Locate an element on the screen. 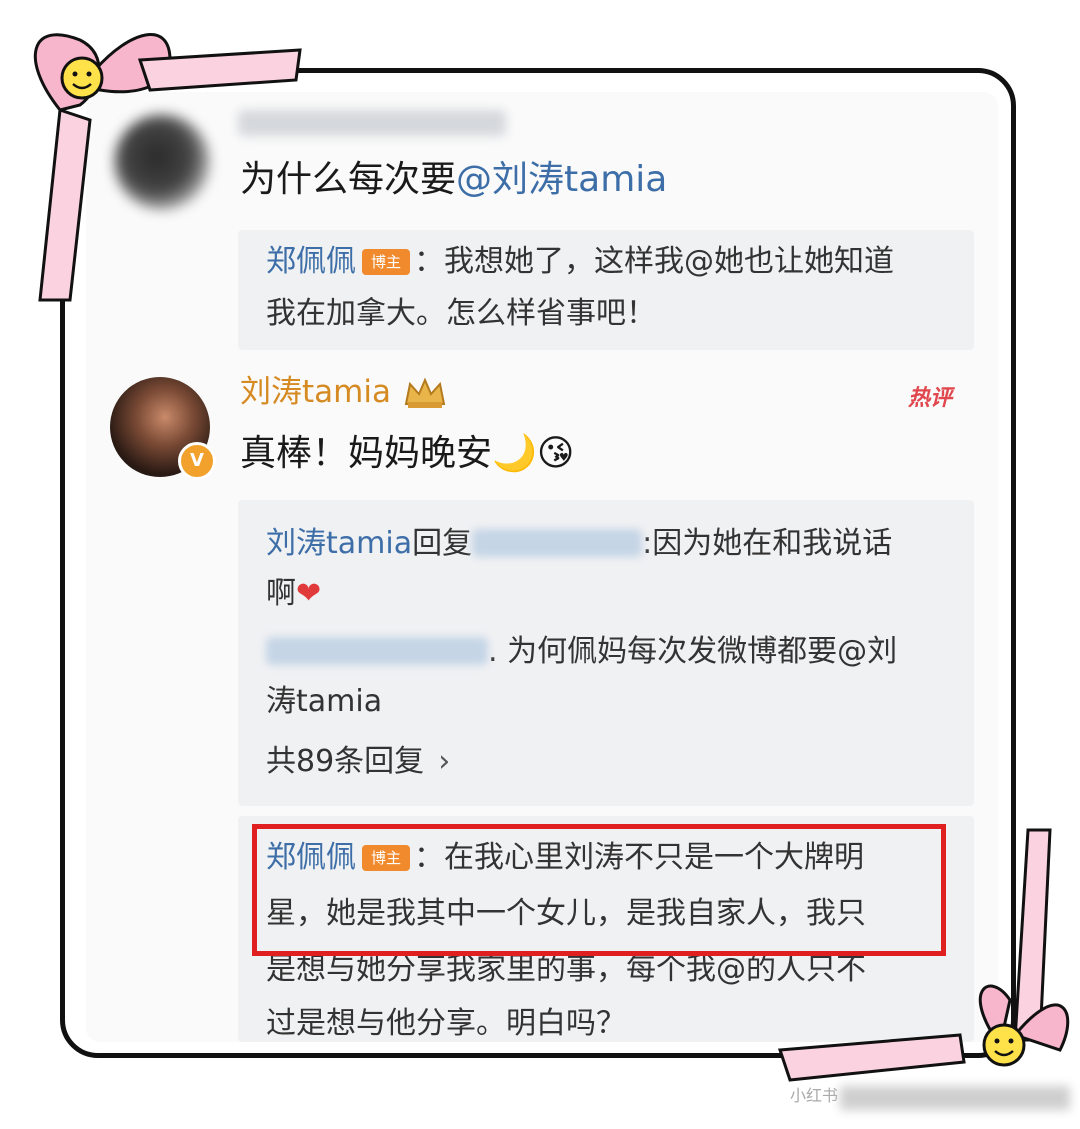  quoted-reply-line-2: 我在加拿大。怎么样省事吧！ is located at coordinates (461, 313).